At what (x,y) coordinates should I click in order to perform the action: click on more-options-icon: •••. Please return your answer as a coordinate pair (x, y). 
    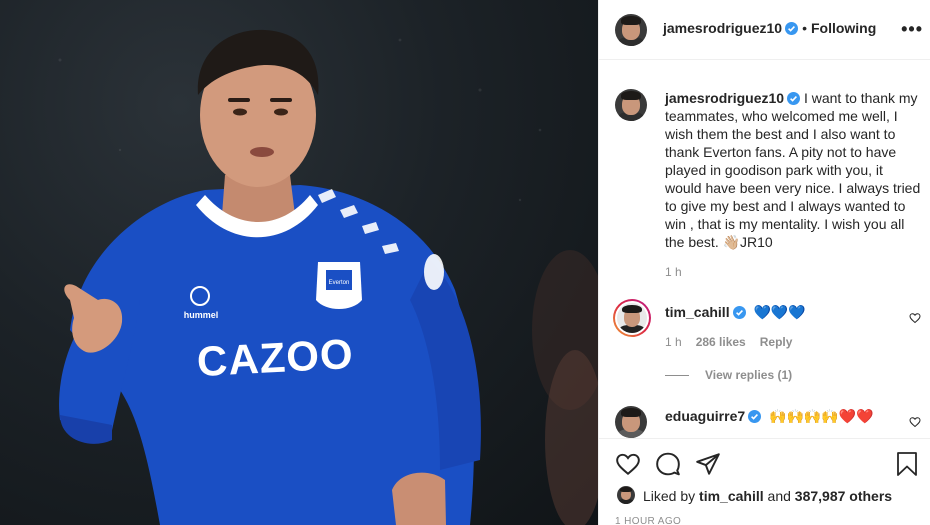
    Looking at the image, I should click on (912, 29).